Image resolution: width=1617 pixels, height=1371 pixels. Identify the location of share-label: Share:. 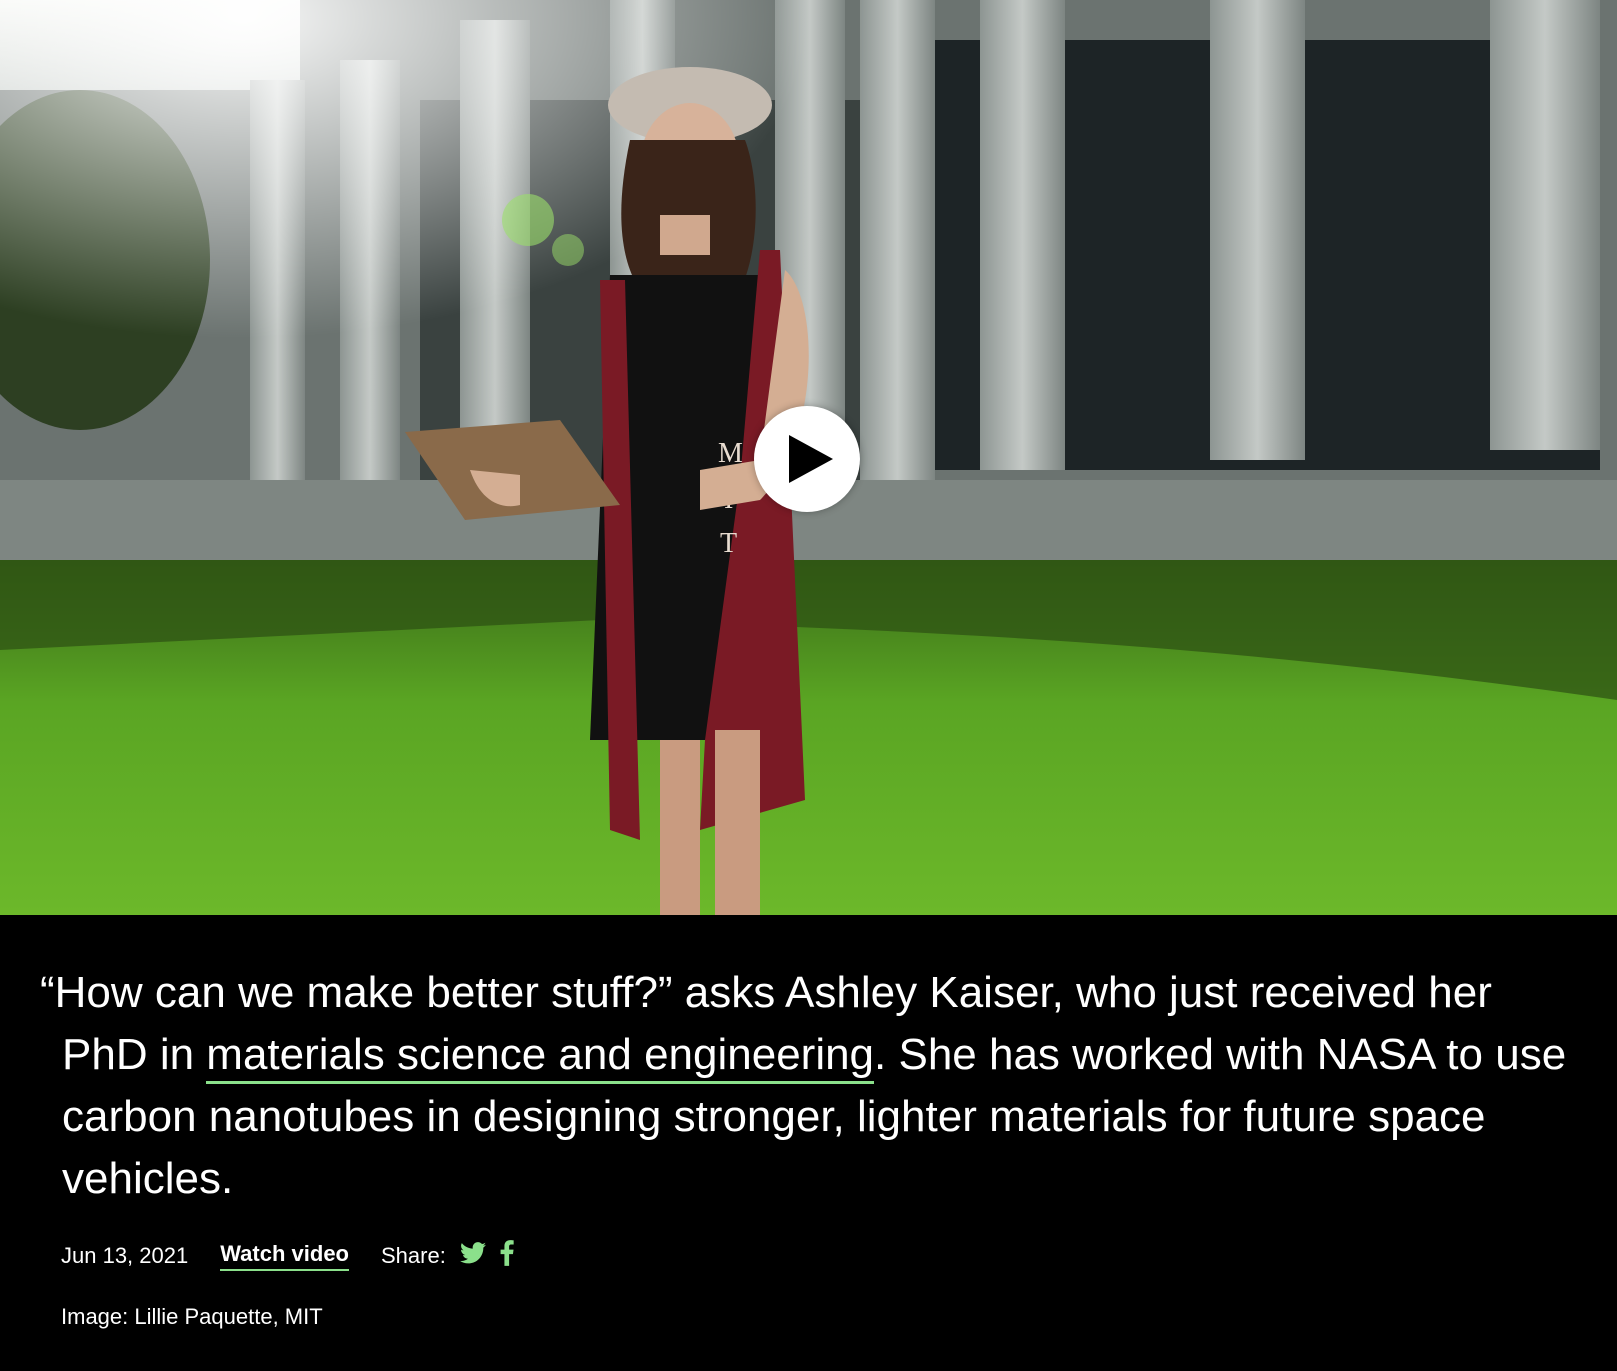
(413, 1255).